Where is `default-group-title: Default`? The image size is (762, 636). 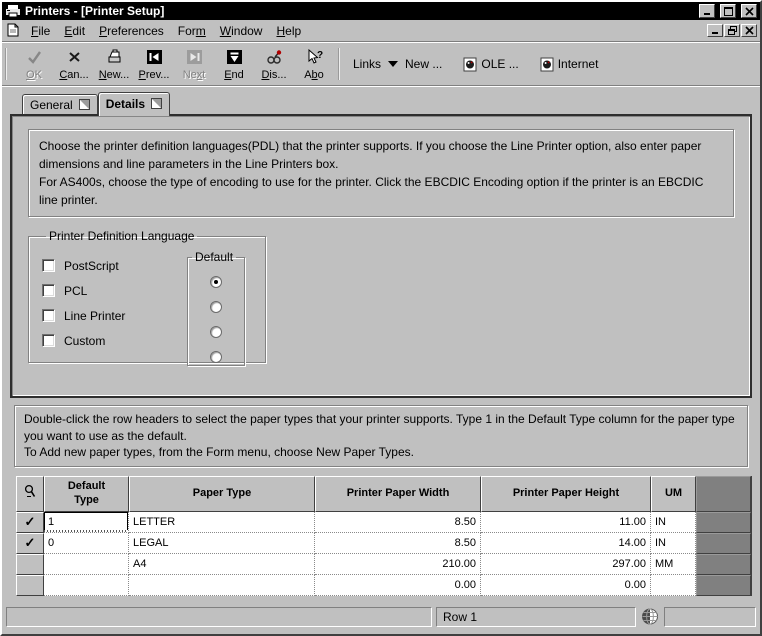
default-group-title: Default is located at coordinates (214, 257).